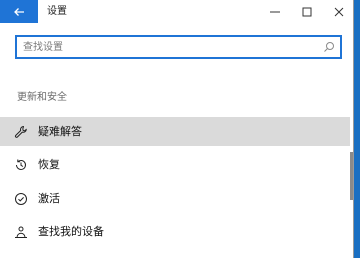 The height and width of the screenshot is (258, 360). What do you see at coordinates (177, 11) in the screenshot?
I see `title-bar: 设置` at bounding box center [177, 11].